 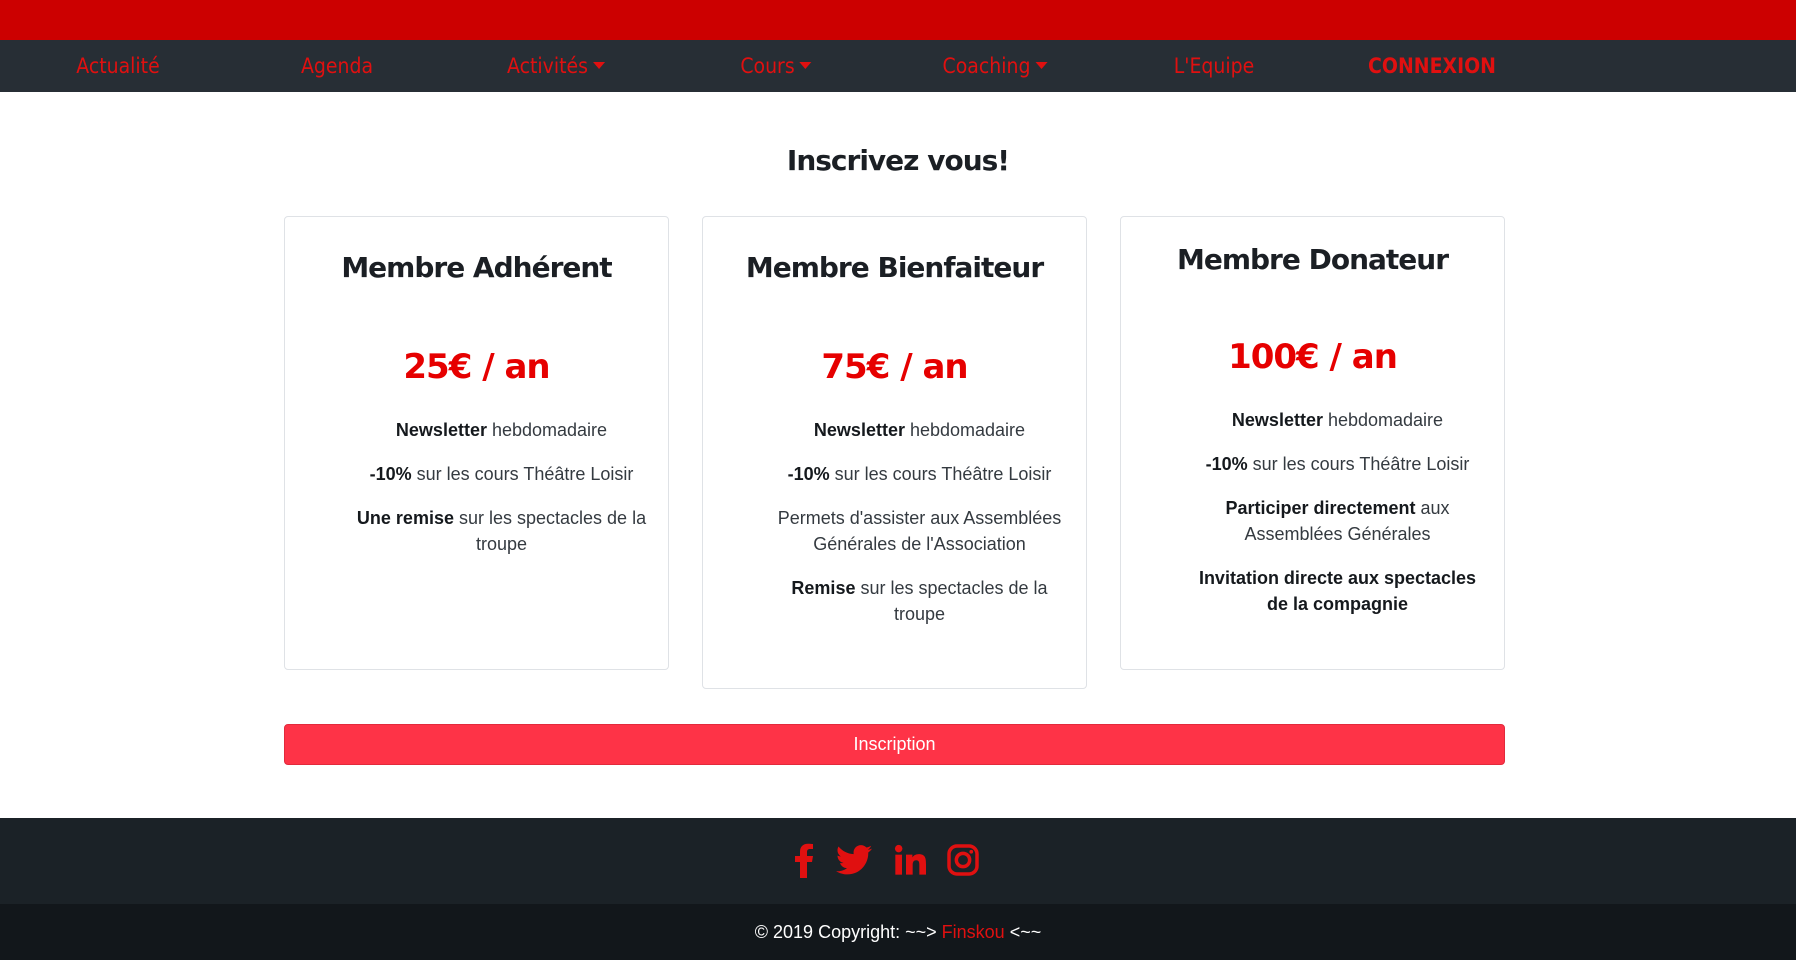 I want to click on copyright-prefix: © 2019 Copyright: ~~>, so click(x=848, y=932).